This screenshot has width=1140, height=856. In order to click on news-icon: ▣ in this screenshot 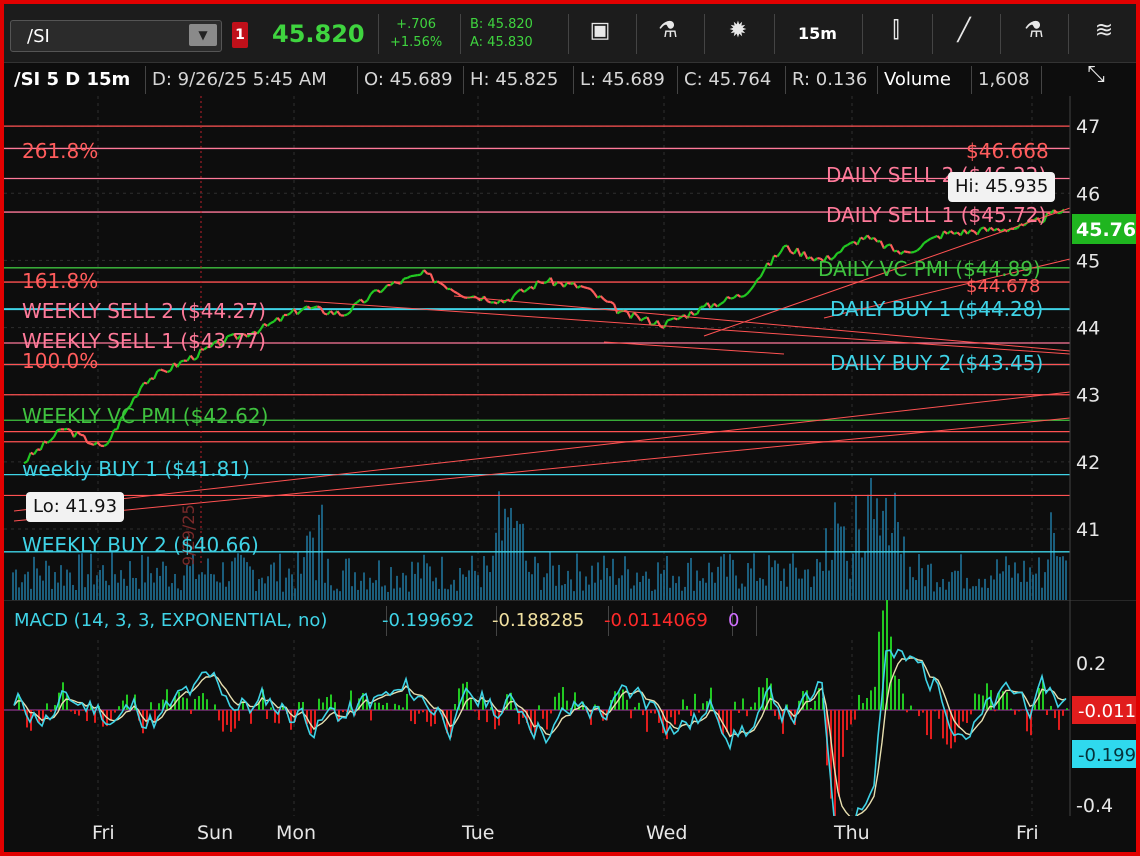, I will do `click(600, 30)`.